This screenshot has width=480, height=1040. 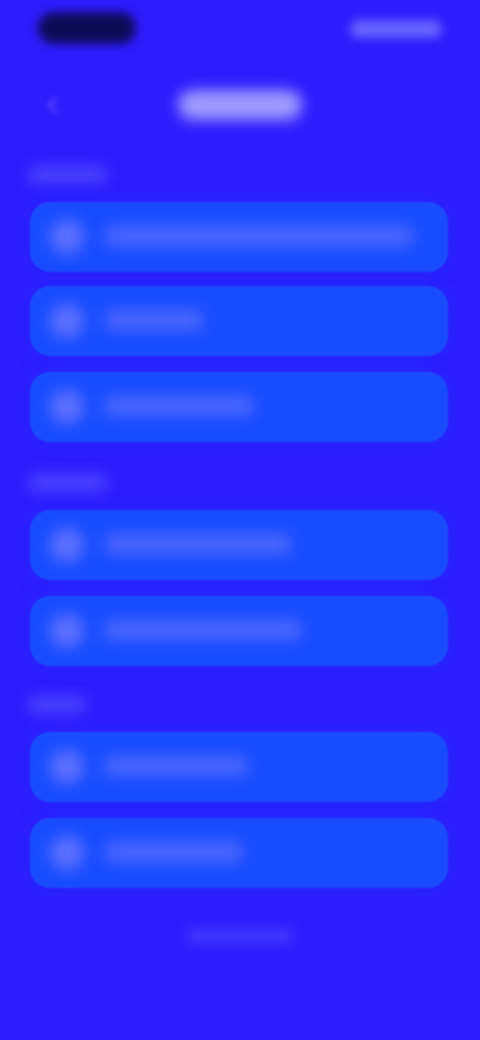 I want to click on status-indicators, so click(x=396, y=29).